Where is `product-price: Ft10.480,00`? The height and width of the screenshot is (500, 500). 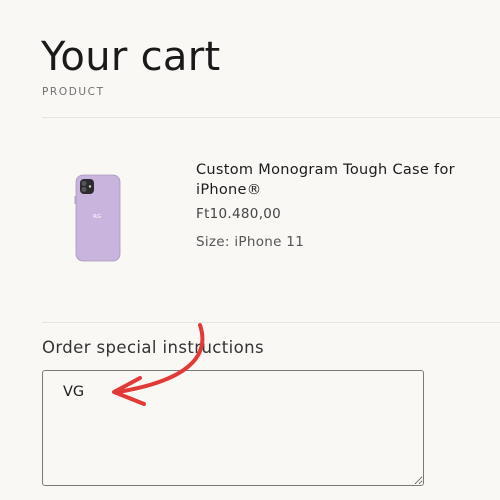
product-price: Ft10.480,00 is located at coordinates (239, 214).